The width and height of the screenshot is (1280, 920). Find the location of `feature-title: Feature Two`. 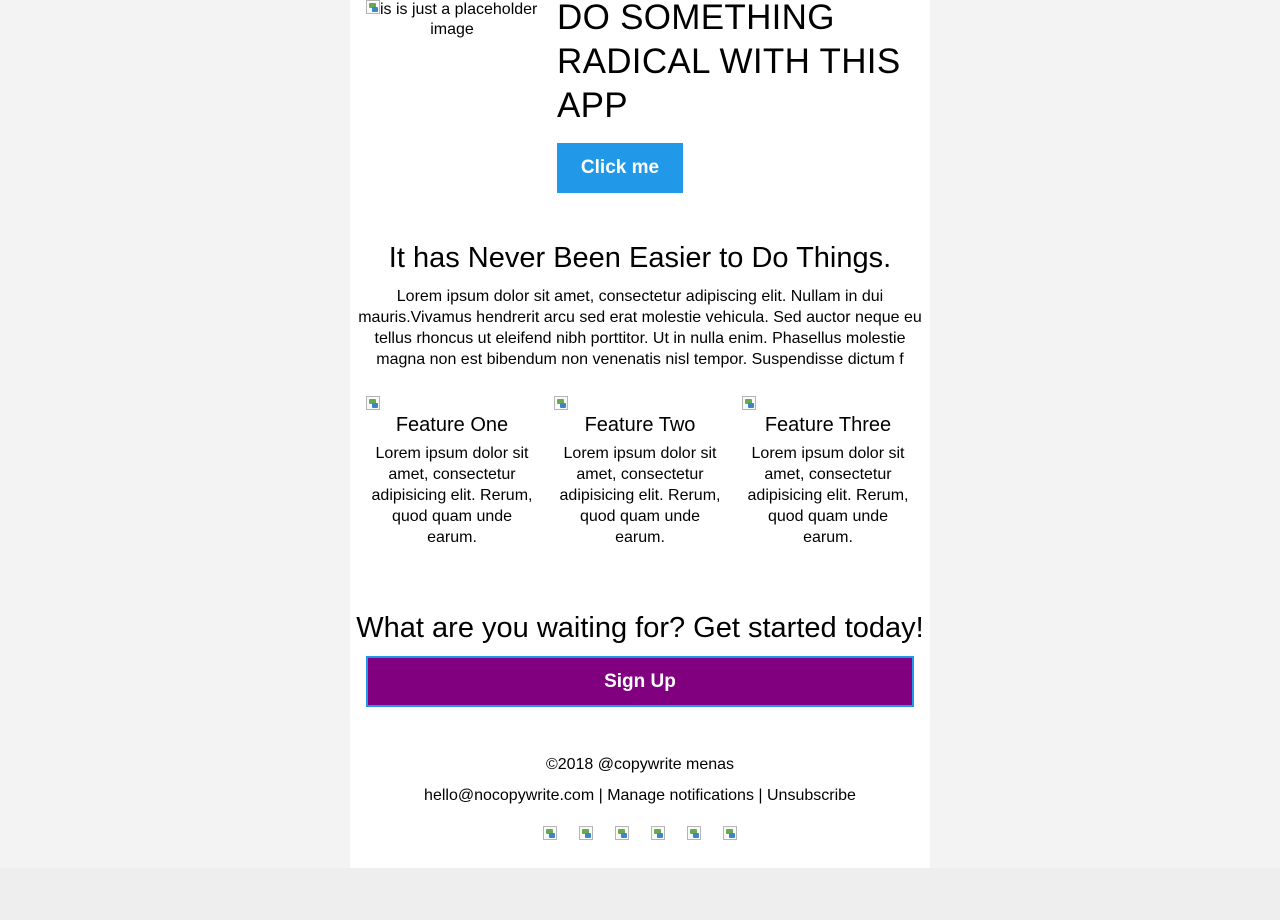

feature-title: Feature Two is located at coordinates (640, 425).